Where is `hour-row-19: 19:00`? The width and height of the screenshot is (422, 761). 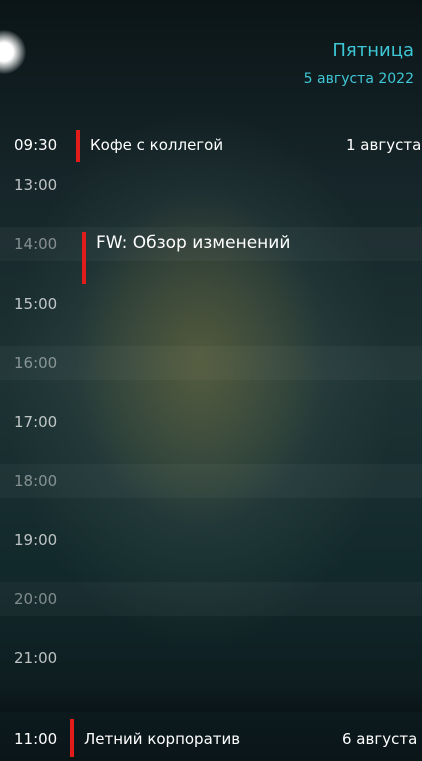
hour-row-19: 19:00 is located at coordinates (211, 540).